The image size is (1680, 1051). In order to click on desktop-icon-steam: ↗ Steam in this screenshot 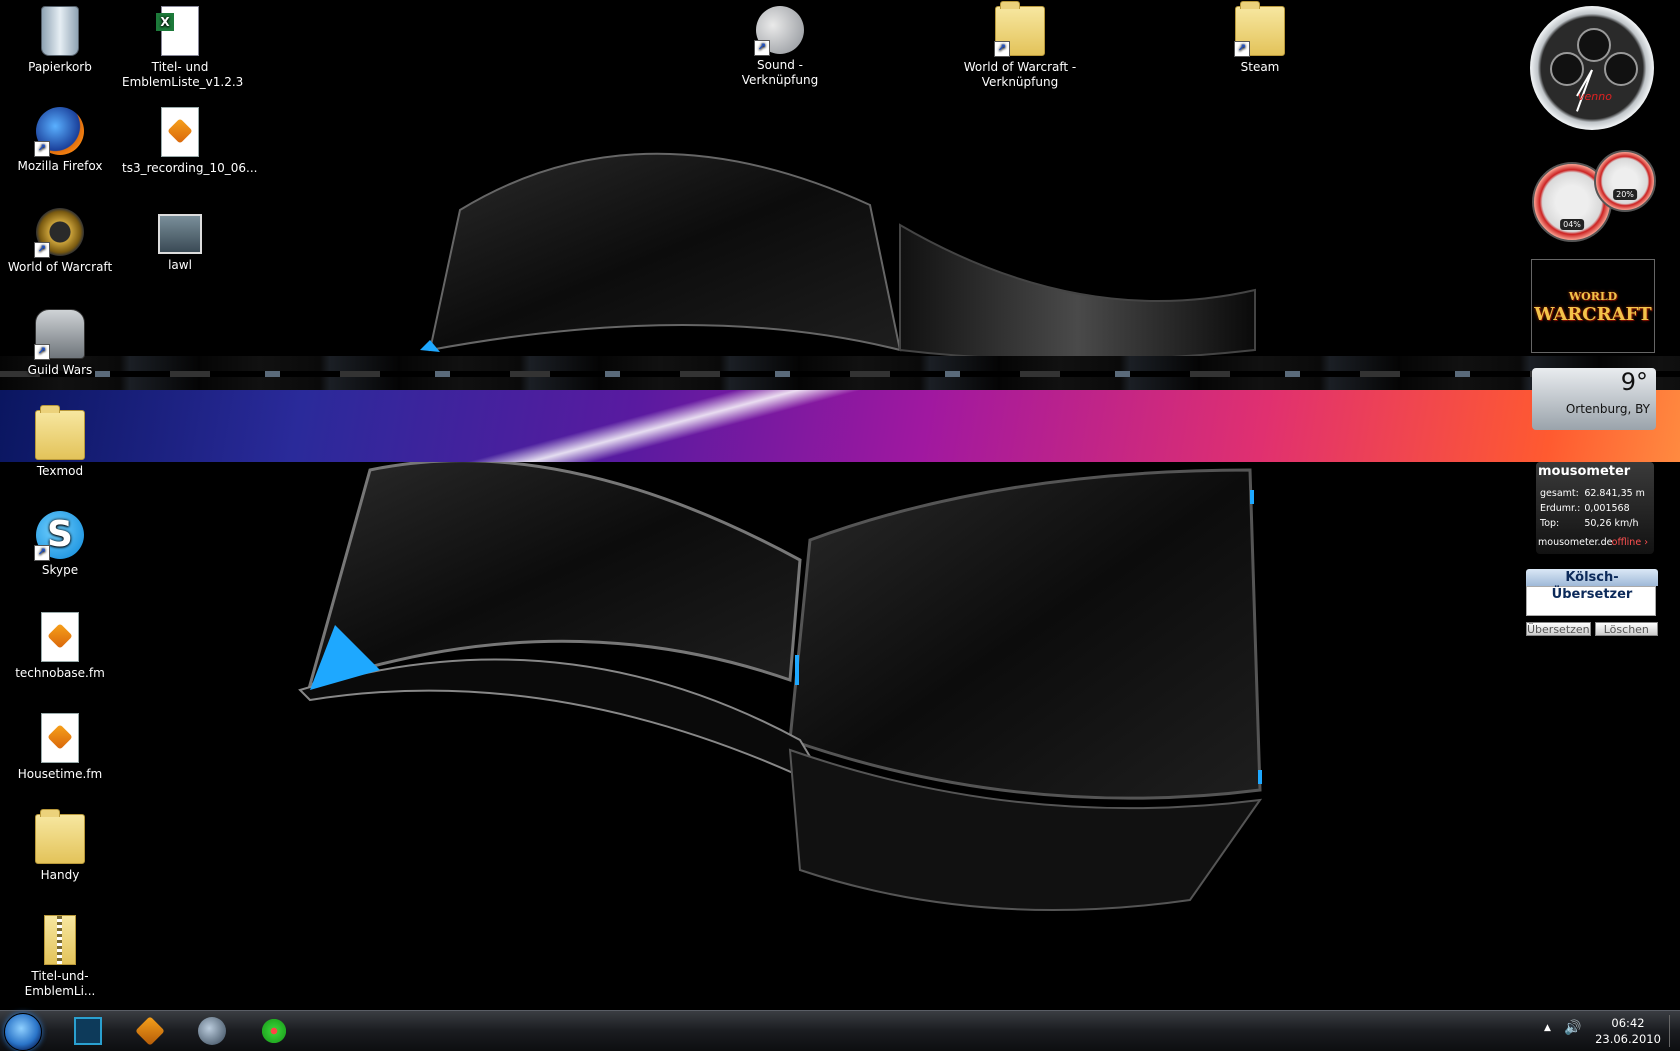, I will do `click(1260, 37)`.